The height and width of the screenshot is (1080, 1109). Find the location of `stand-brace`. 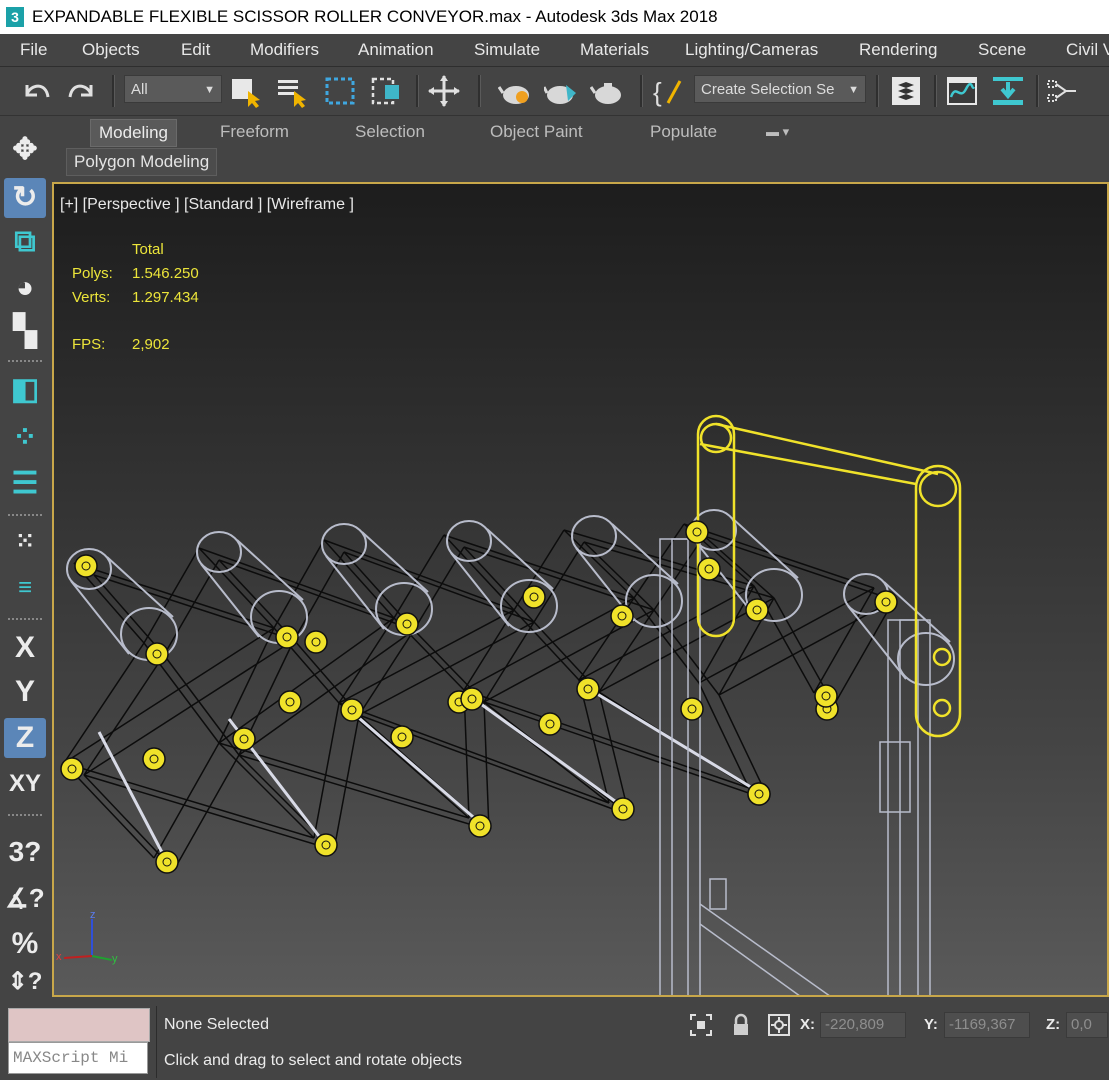

stand-brace is located at coordinates (764, 949).